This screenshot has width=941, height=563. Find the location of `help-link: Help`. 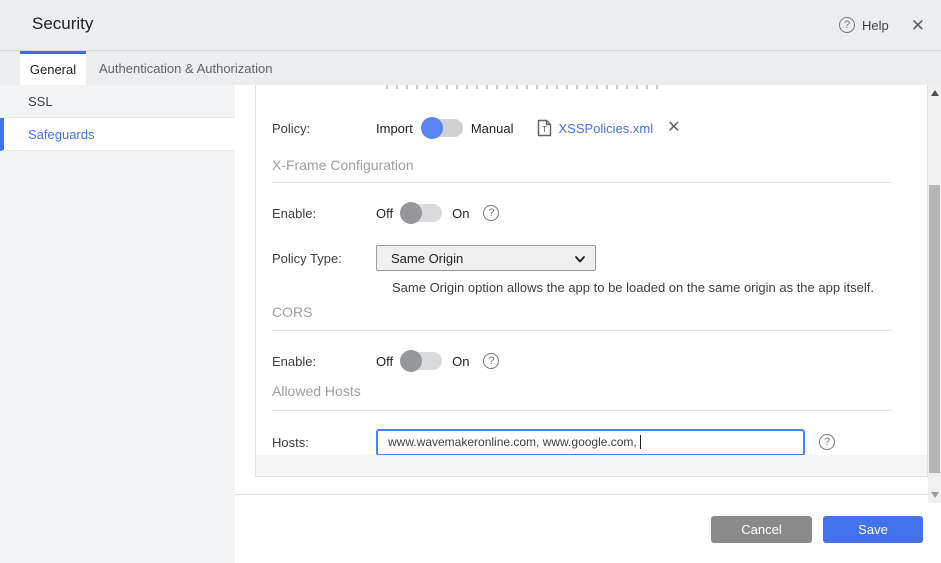

help-link: Help is located at coordinates (875, 25).